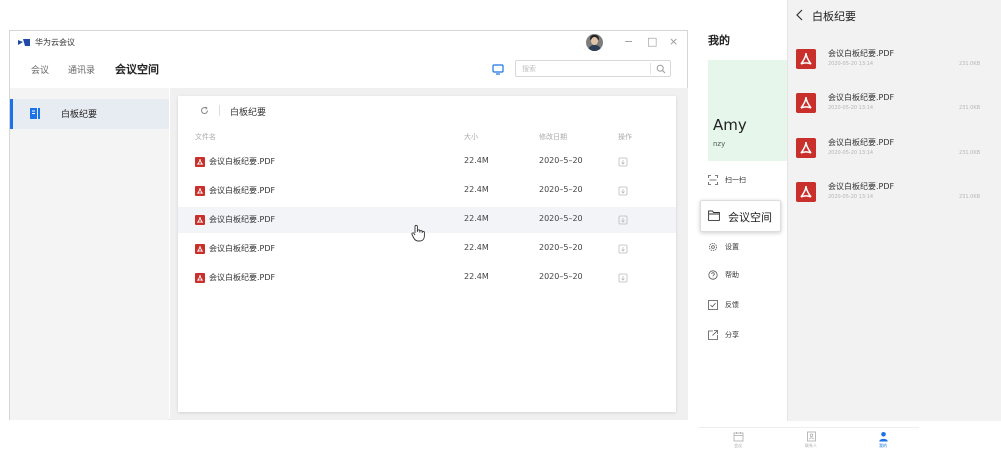 This screenshot has width=1001, height=454. Describe the element at coordinates (738, 437) in the screenshot. I see `calendar-icon` at that location.